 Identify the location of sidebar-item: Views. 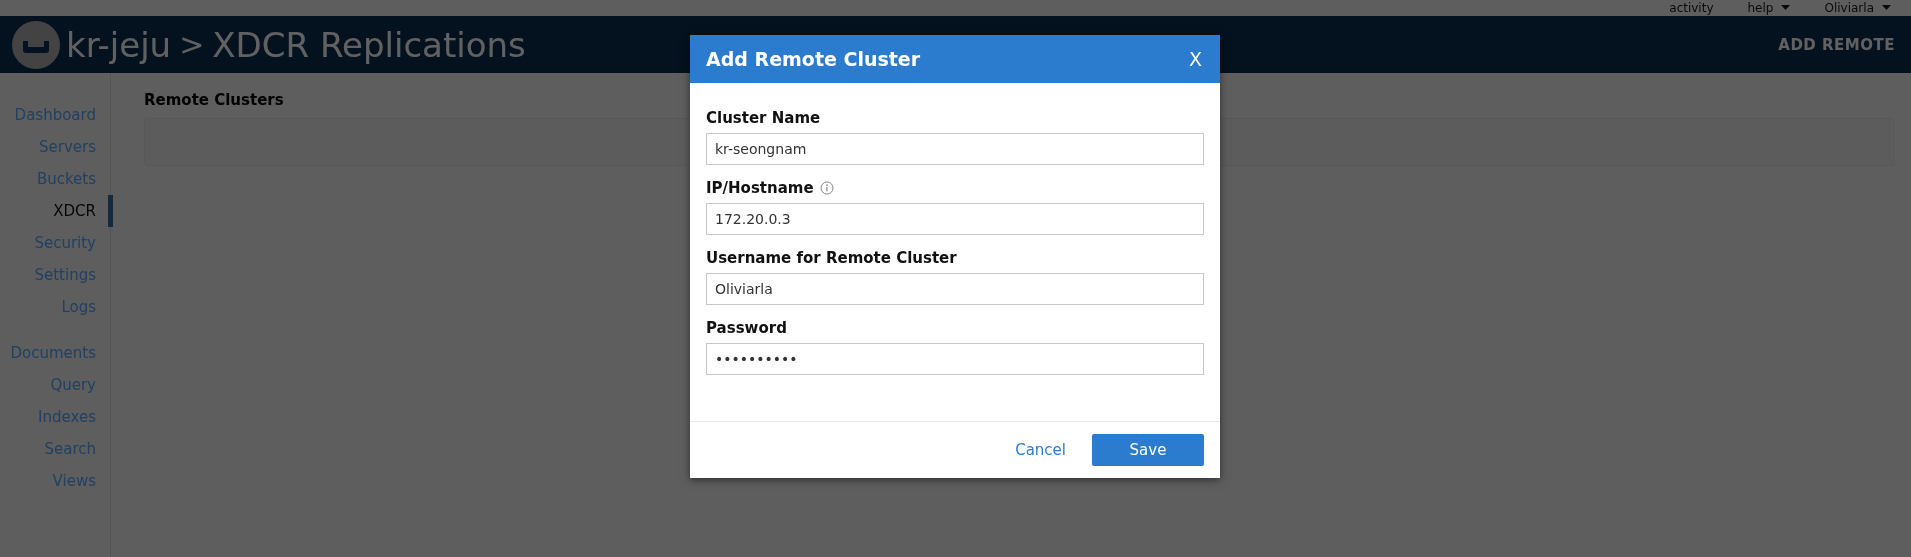
(82, 481).